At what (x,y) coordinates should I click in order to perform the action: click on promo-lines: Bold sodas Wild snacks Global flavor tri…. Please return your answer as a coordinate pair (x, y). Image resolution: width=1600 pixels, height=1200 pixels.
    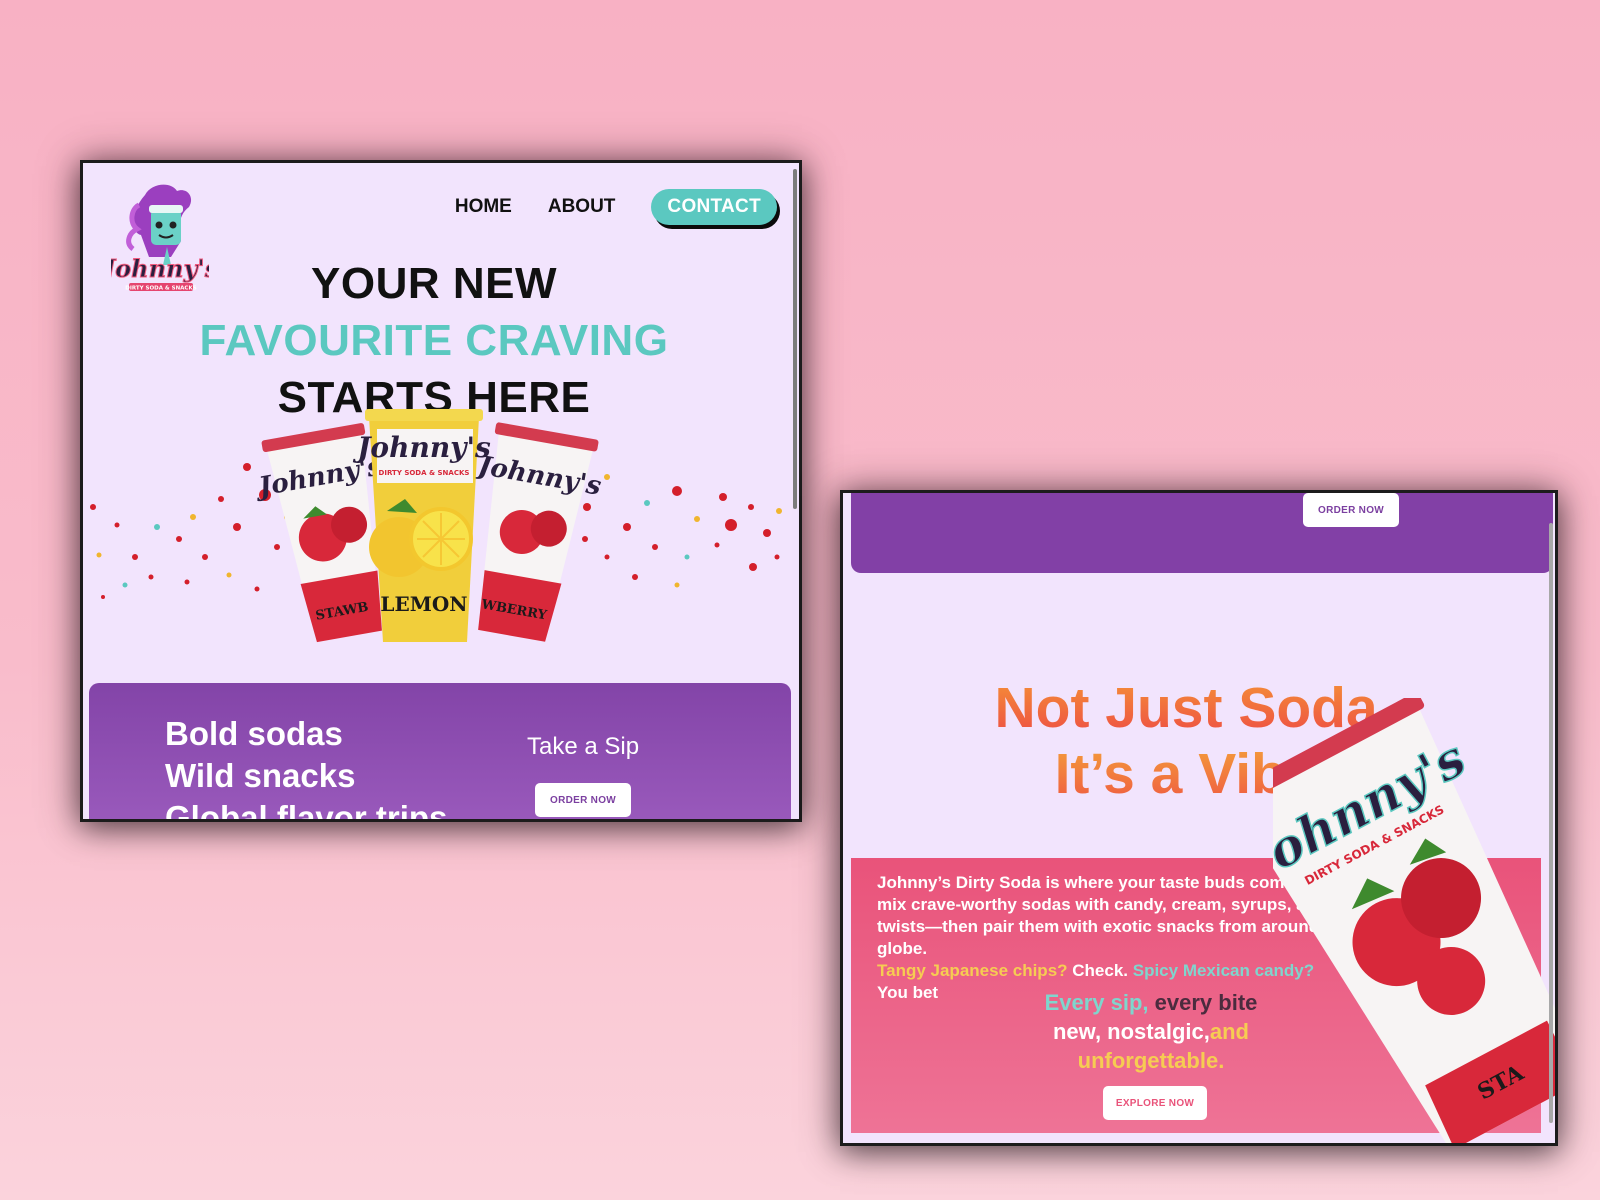
    Looking at the image, I should click on (306, 767).